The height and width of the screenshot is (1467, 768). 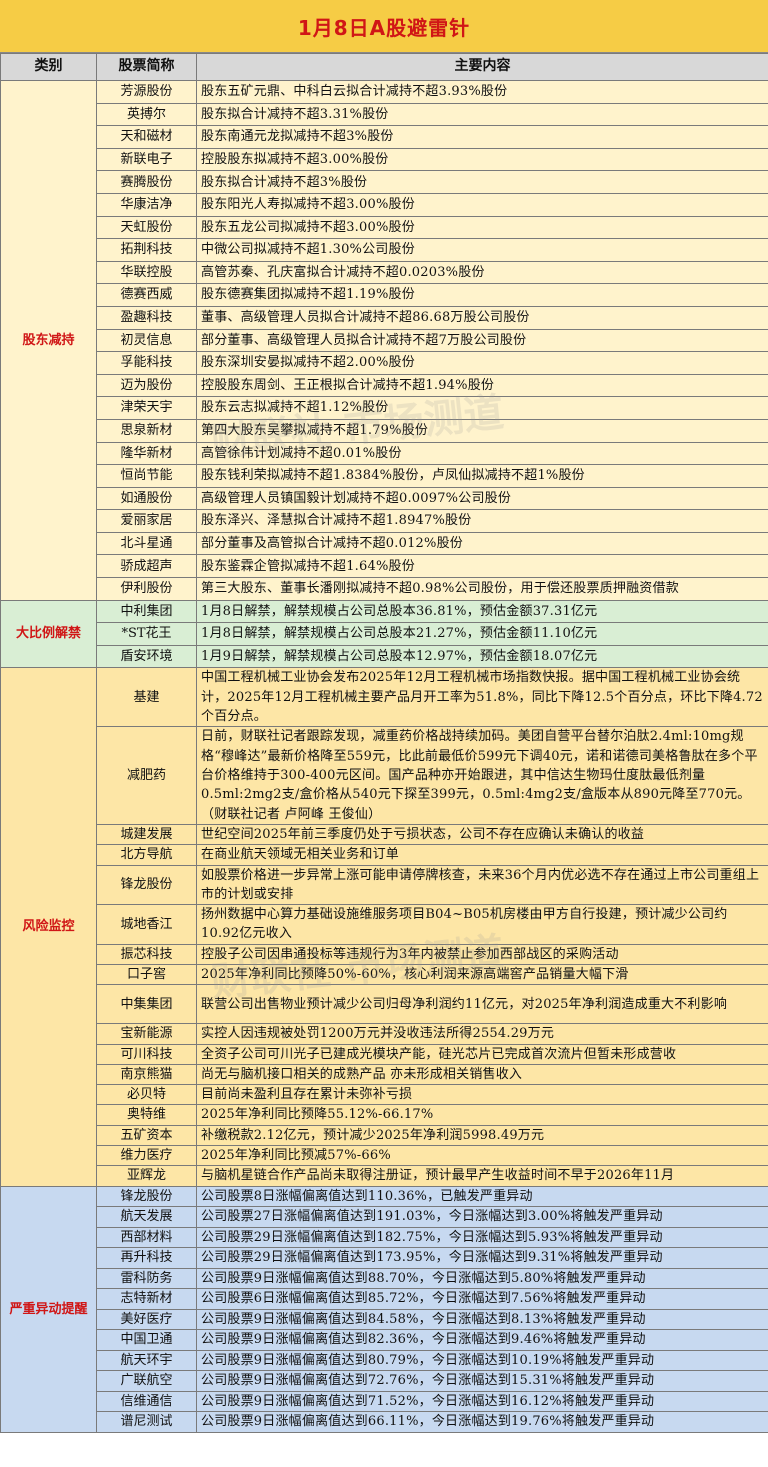 I want to click on table-row: 华康洁净 股东阳光人寿拟减持不超3.00%股份, so click(x=384, y=204).